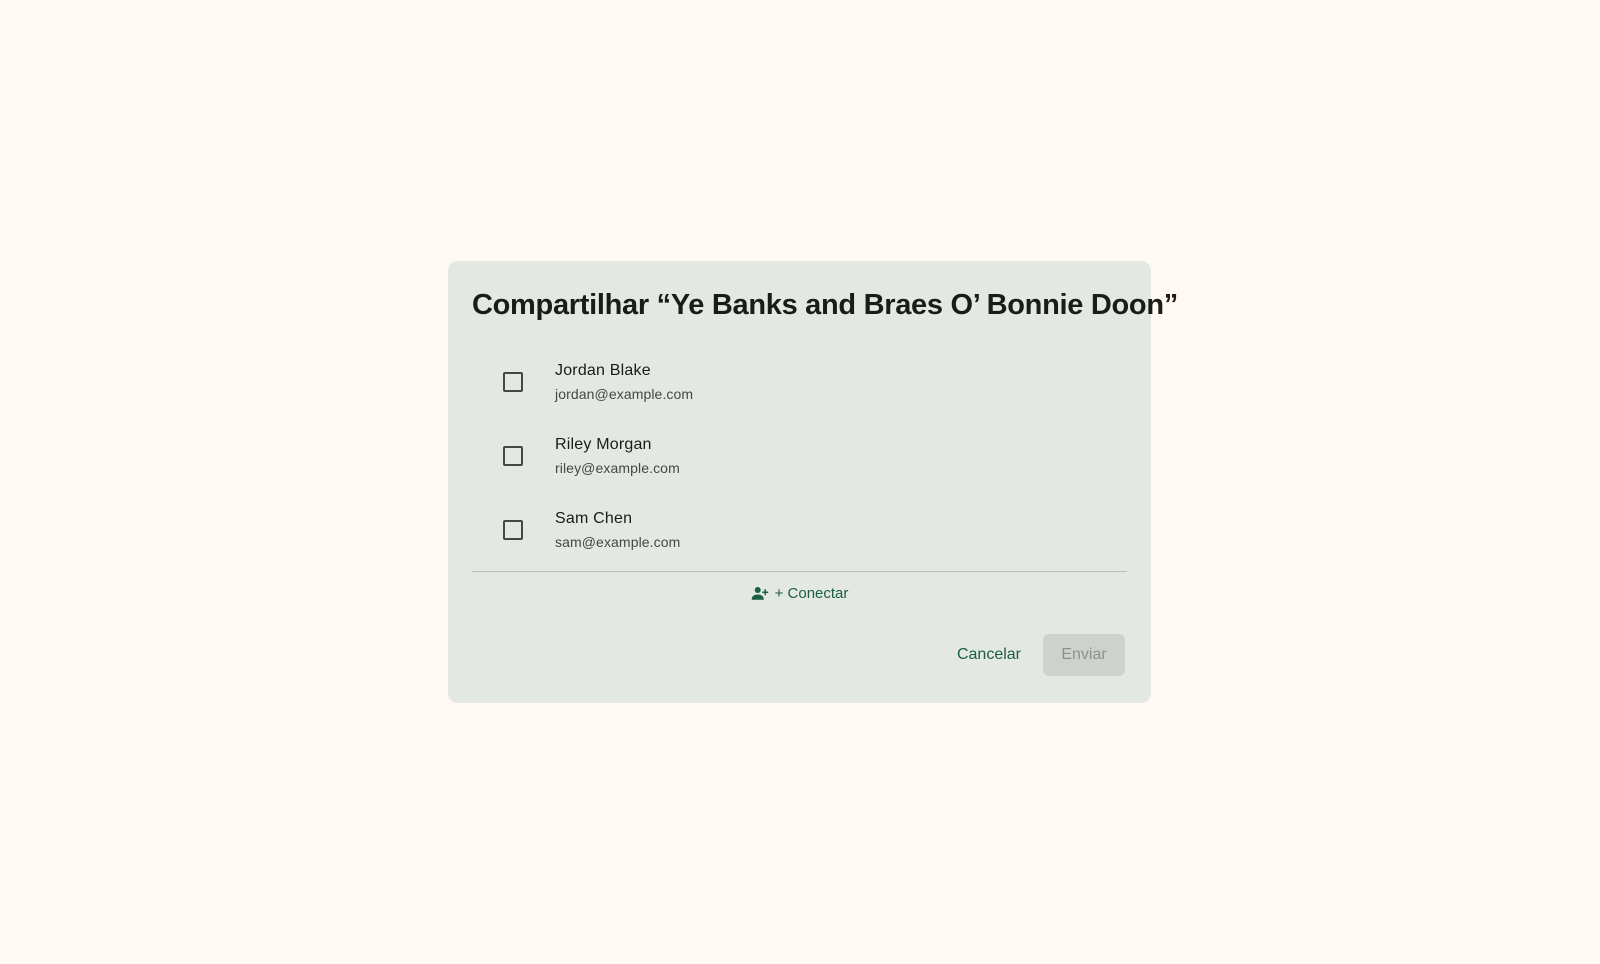 This screenshot has height=964, width=1600. Describe the element at coordinates (624, 394) in the screenshot. I see `contact-email: jordan@example.com` at that location.